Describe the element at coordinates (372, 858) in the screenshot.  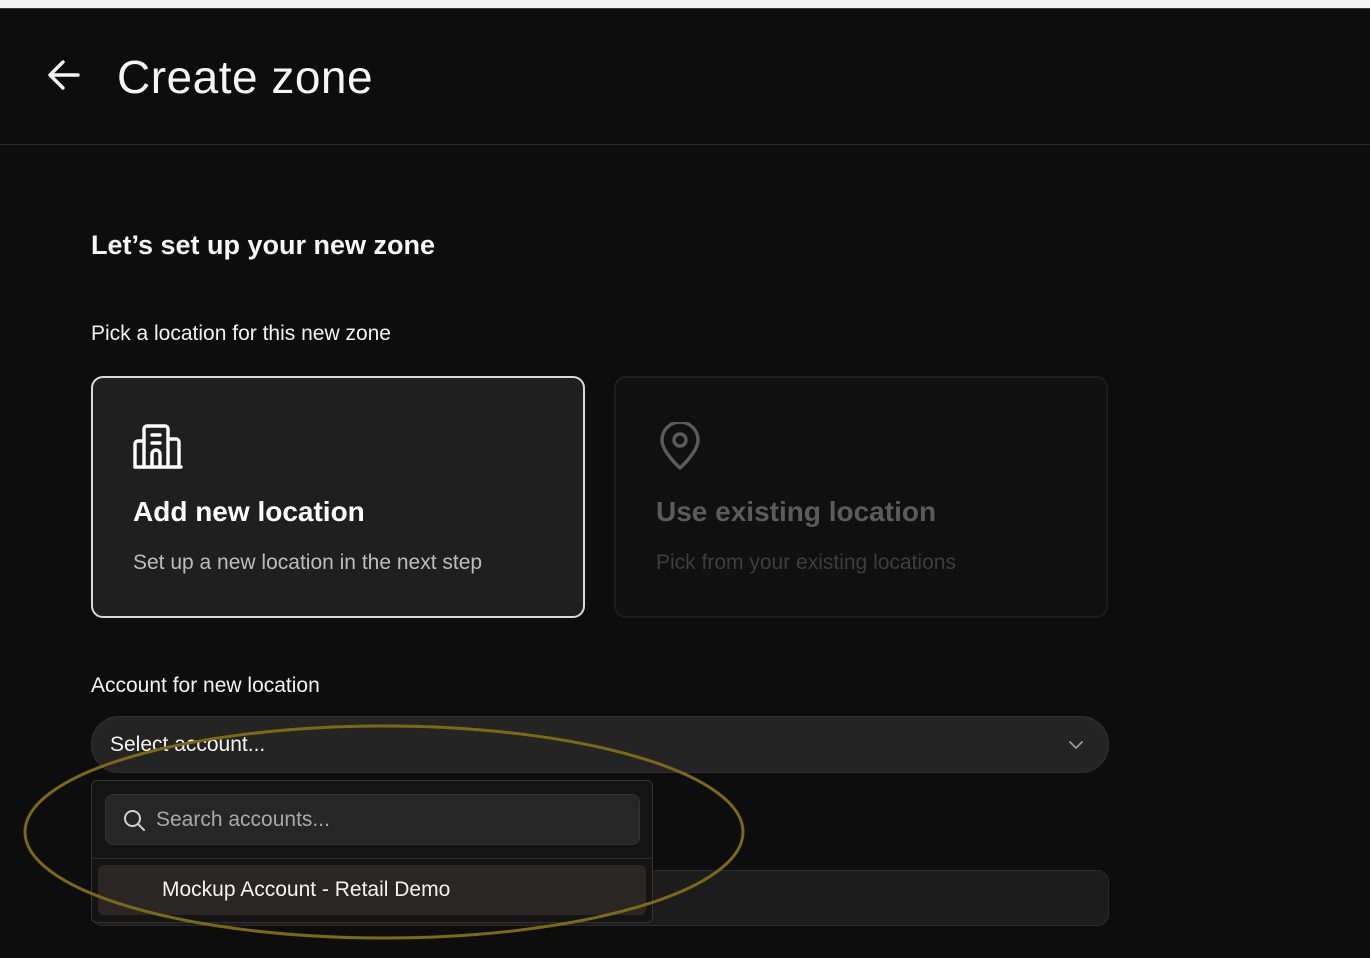
I see `dropdown-divider` at that location.